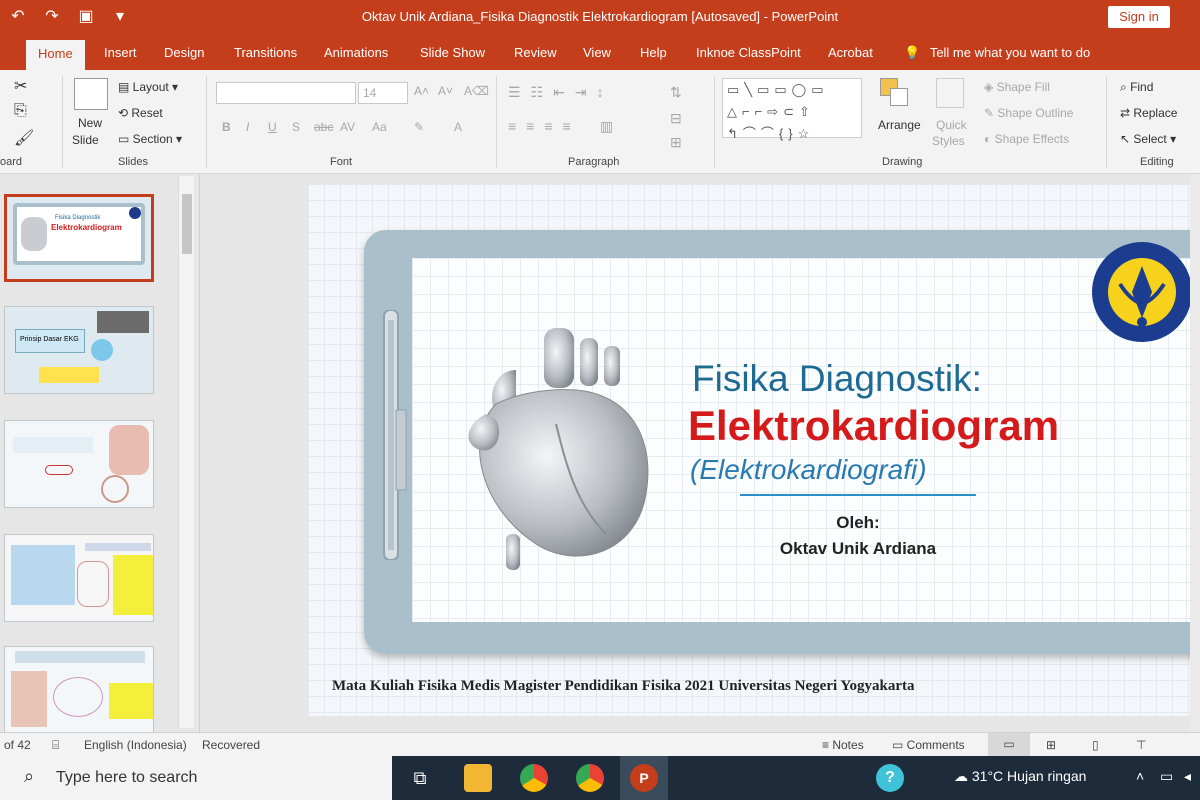 The image size is (1200, 800). Describe the element at coordinates (24, 138) in the screenshot. I see `format-painter-icon: 🖌` at that location.